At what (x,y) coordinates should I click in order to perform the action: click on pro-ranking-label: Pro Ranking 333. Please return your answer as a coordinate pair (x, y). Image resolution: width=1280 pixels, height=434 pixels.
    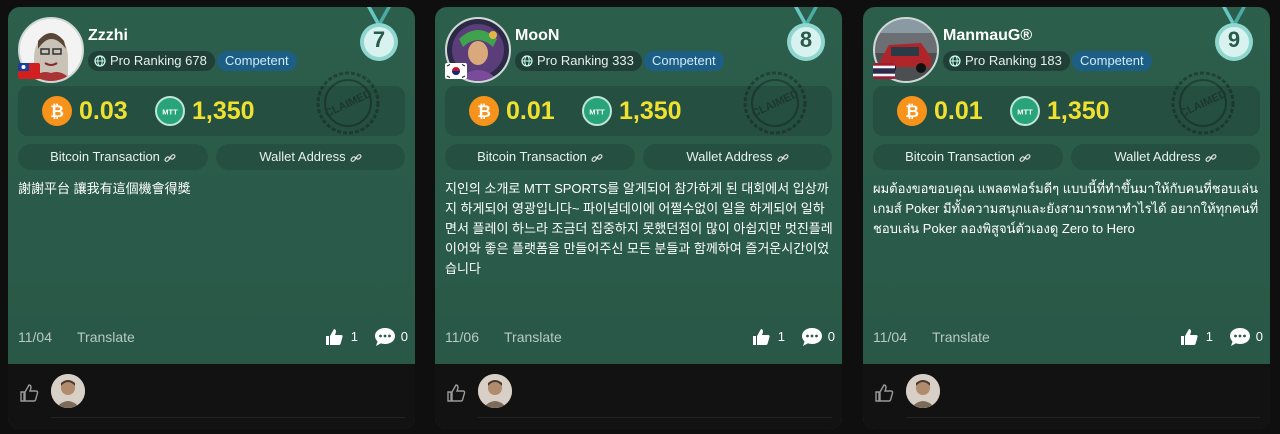
    Looking at the image, I should click on (585, 60).